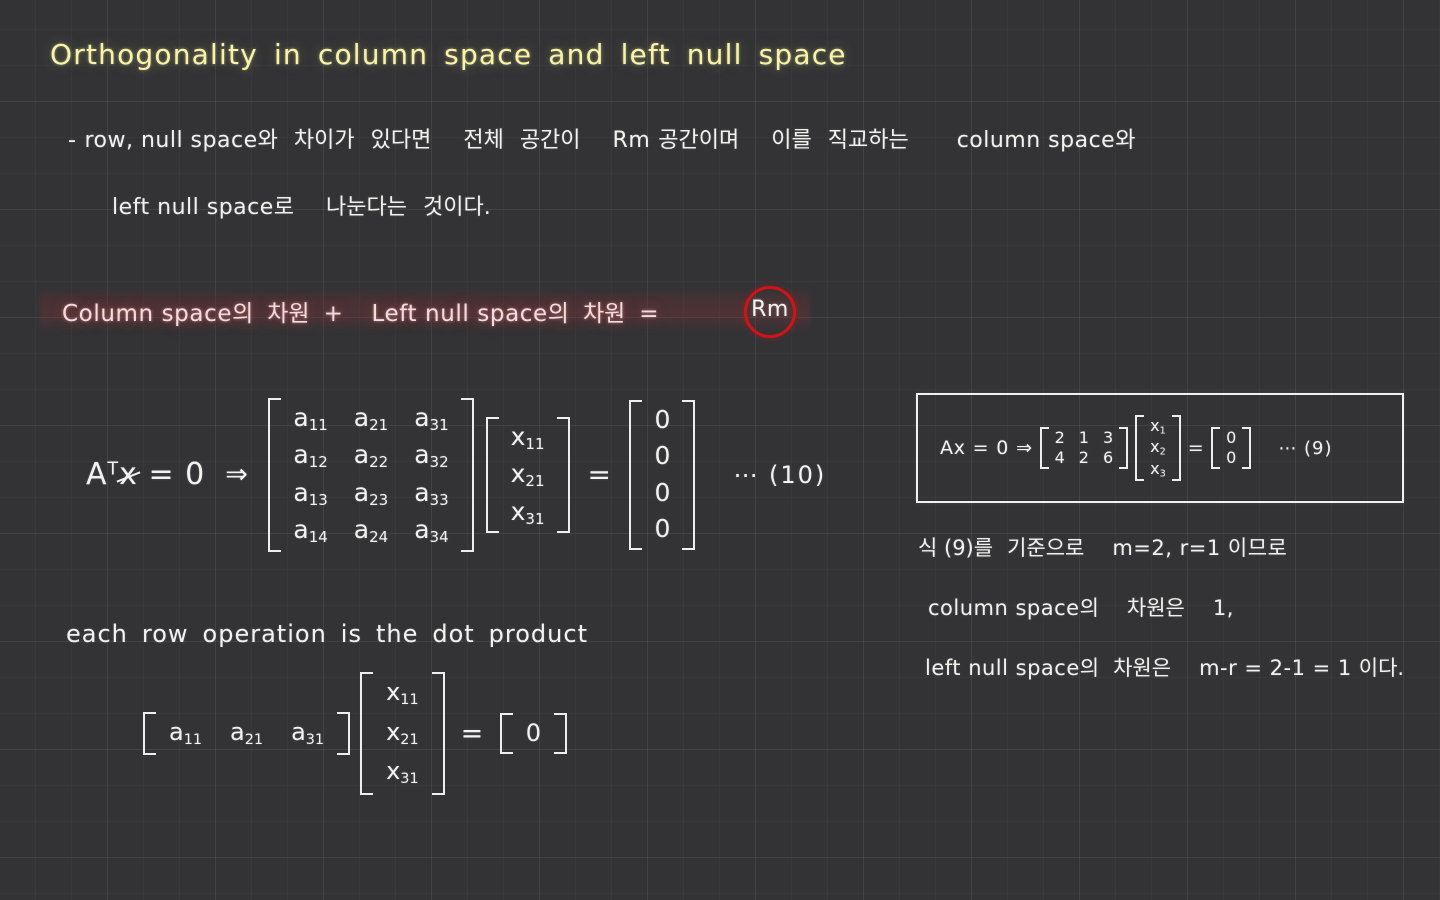 The height and width of the screenshot is (900, 1440). What do you see at coordinates (431, 493) in the screenshot?
I see `matrix-cell: a33` at bounding box center [431, 493].